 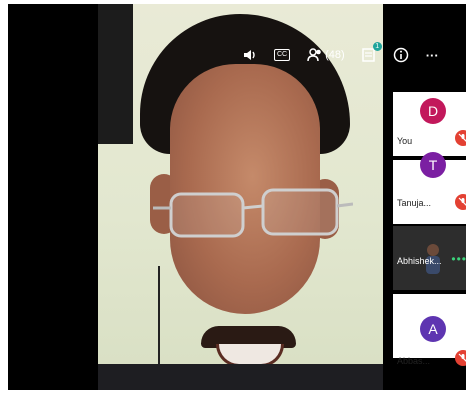 What do you see at coordinates (368, 55) in the screenshot?
I see `chat-icon` at bounding box center [368, 55].